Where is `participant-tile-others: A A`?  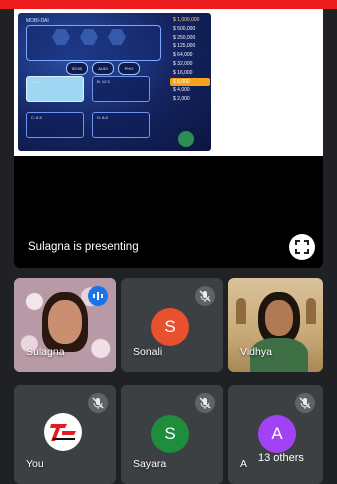 participant-tile-others: A A is located at coordinates (275, 434).